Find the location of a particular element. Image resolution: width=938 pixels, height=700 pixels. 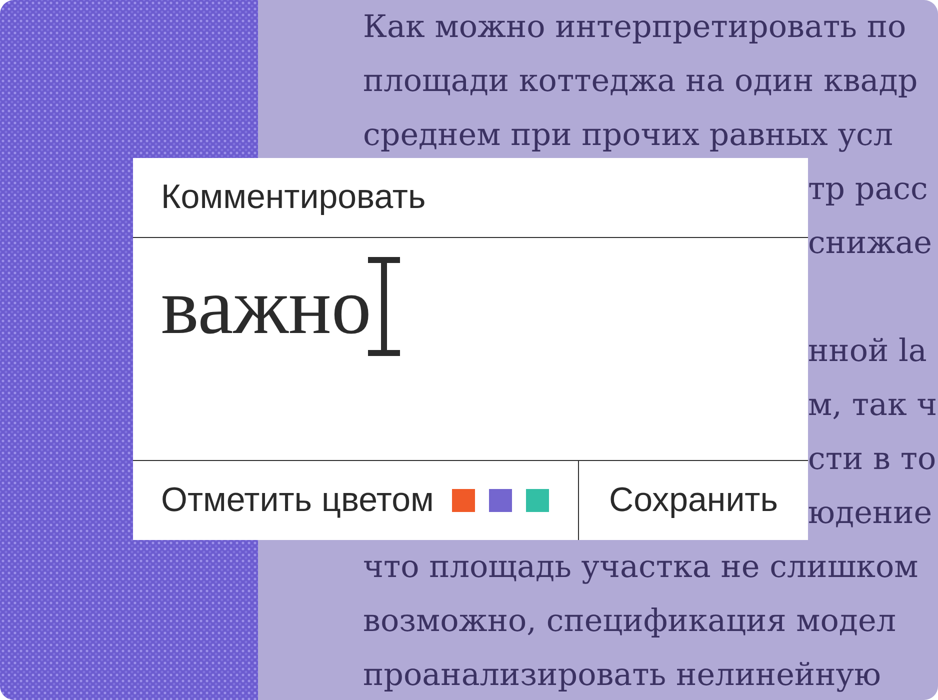

paragraph-line: нной la is located at coordinates (867, 351).